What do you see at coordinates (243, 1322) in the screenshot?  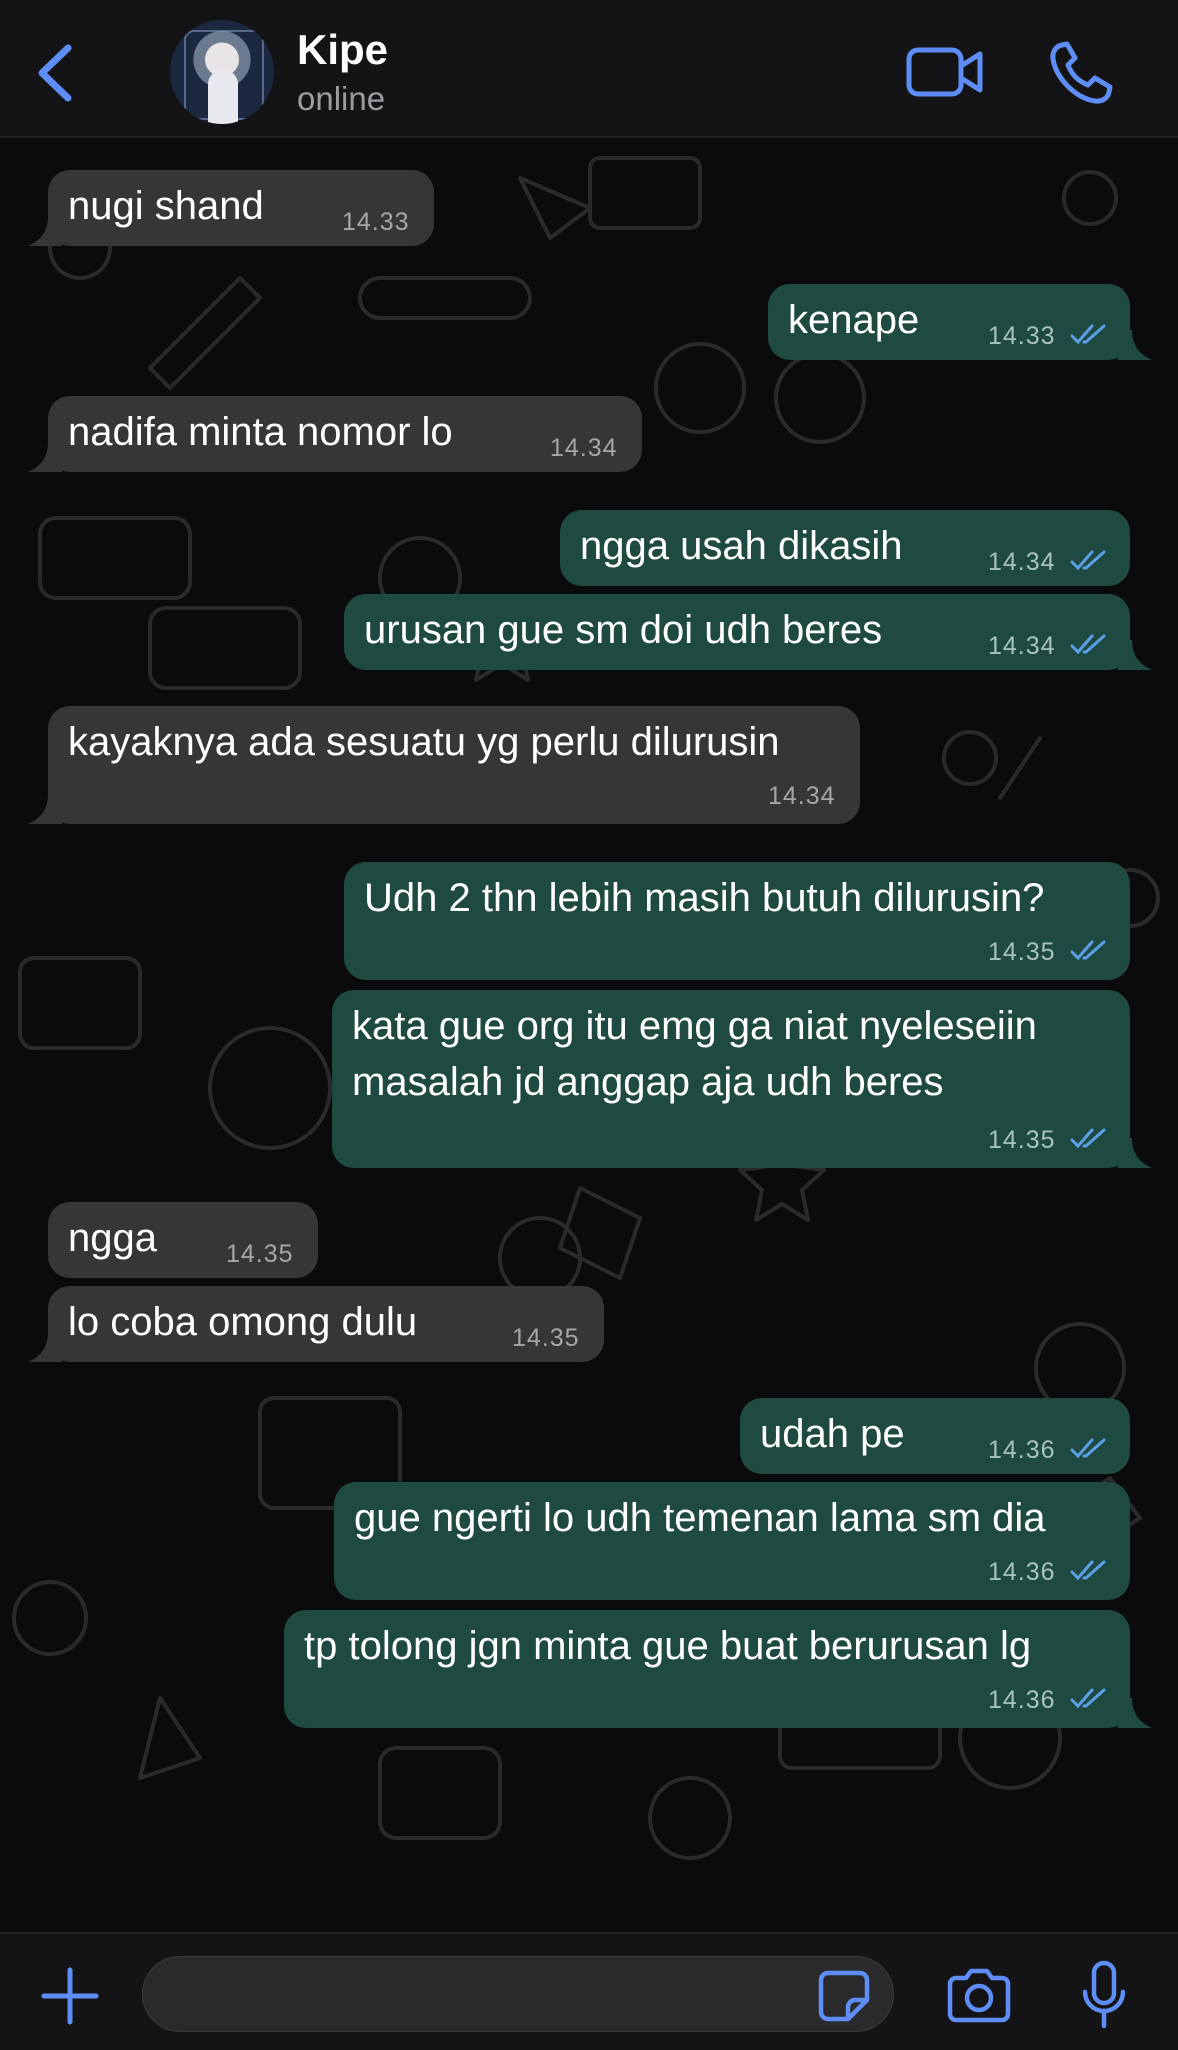 I see `message-text: lo coba omong dulu` at bounding box center [243, 1322].